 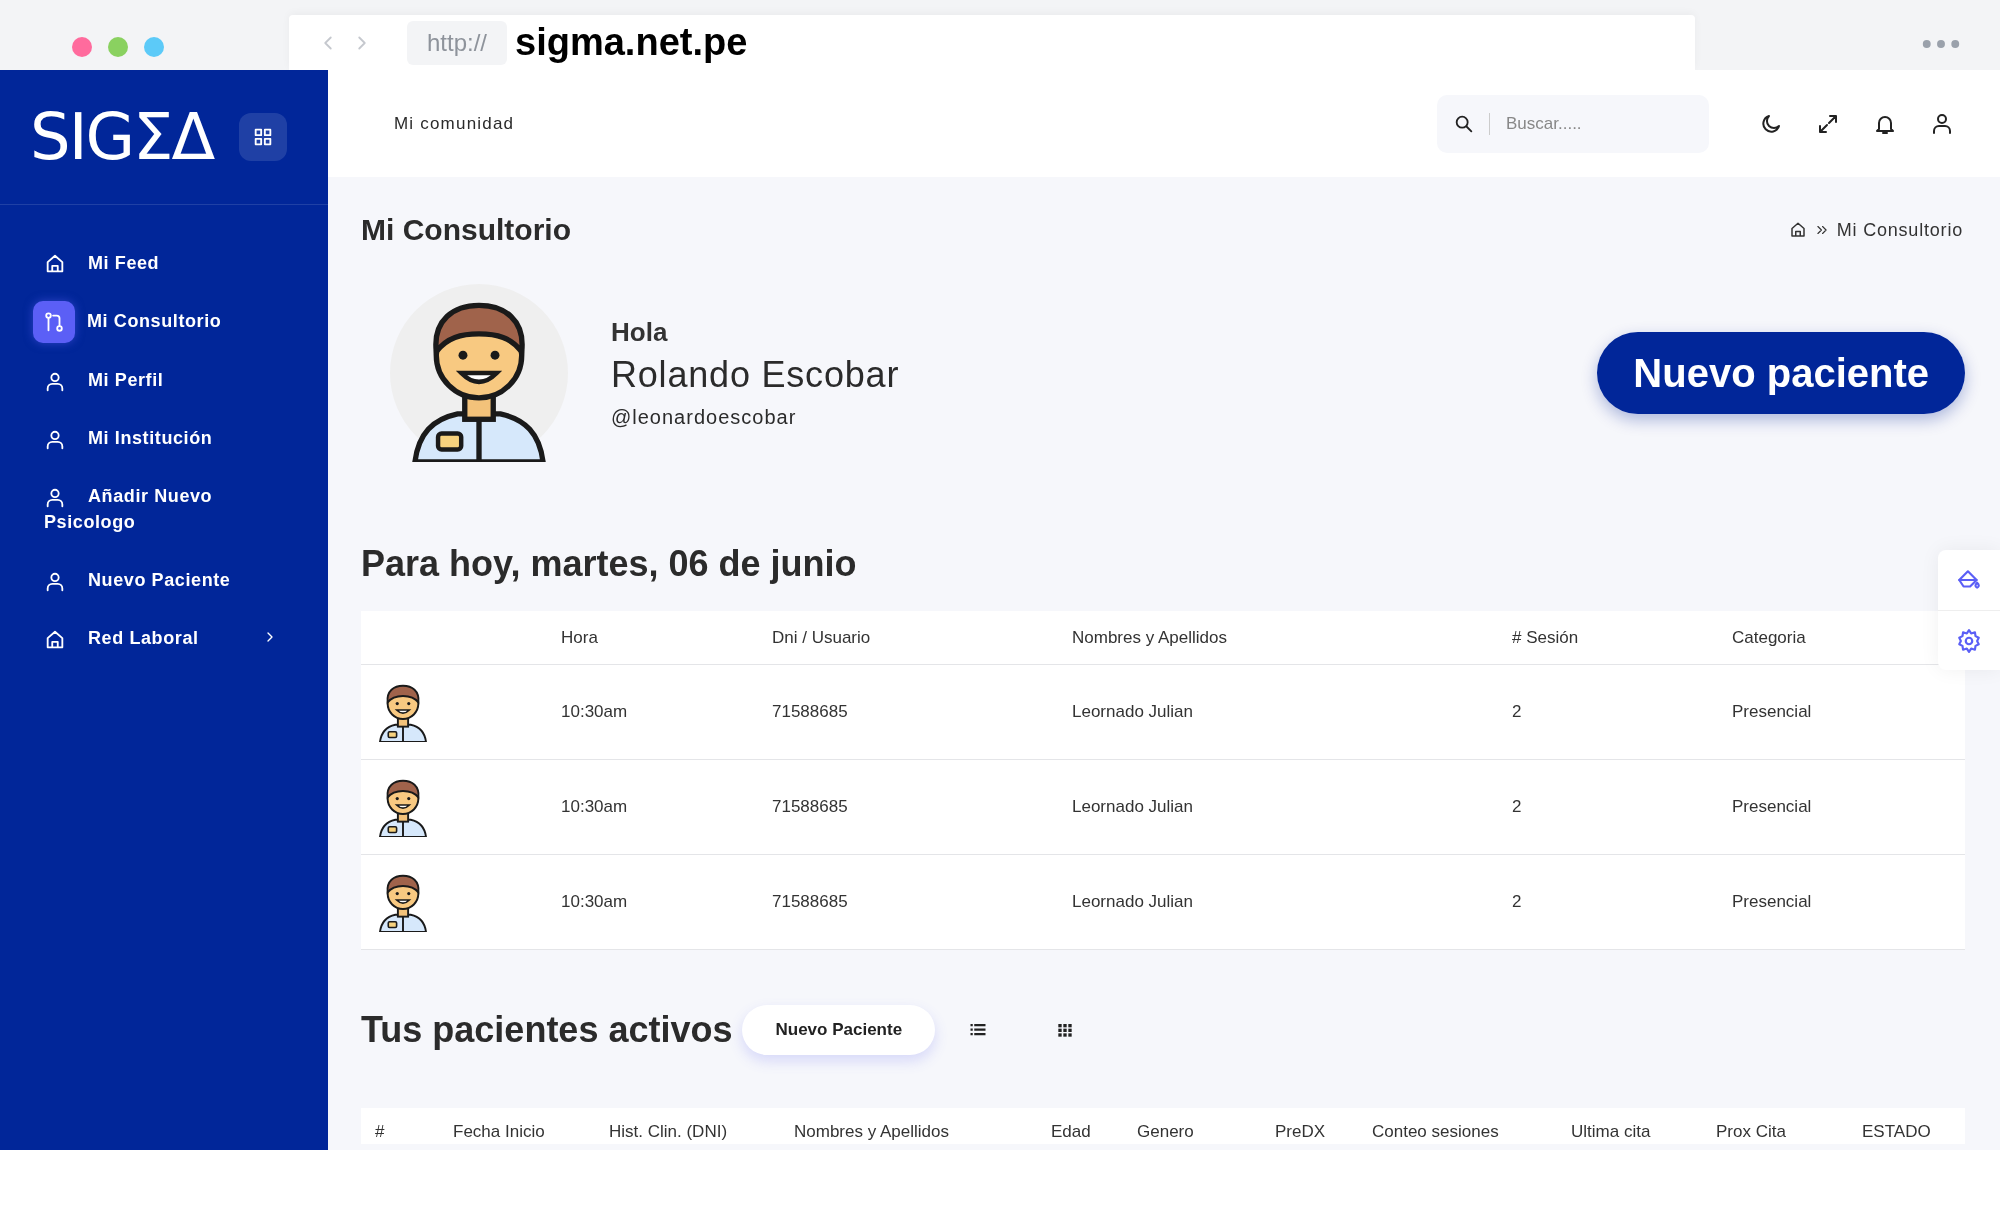 What do you see at coordinates (1301, 1132) in the screenshot?
I see `column-header: PreDX` at bounding box center [1301, 1132].